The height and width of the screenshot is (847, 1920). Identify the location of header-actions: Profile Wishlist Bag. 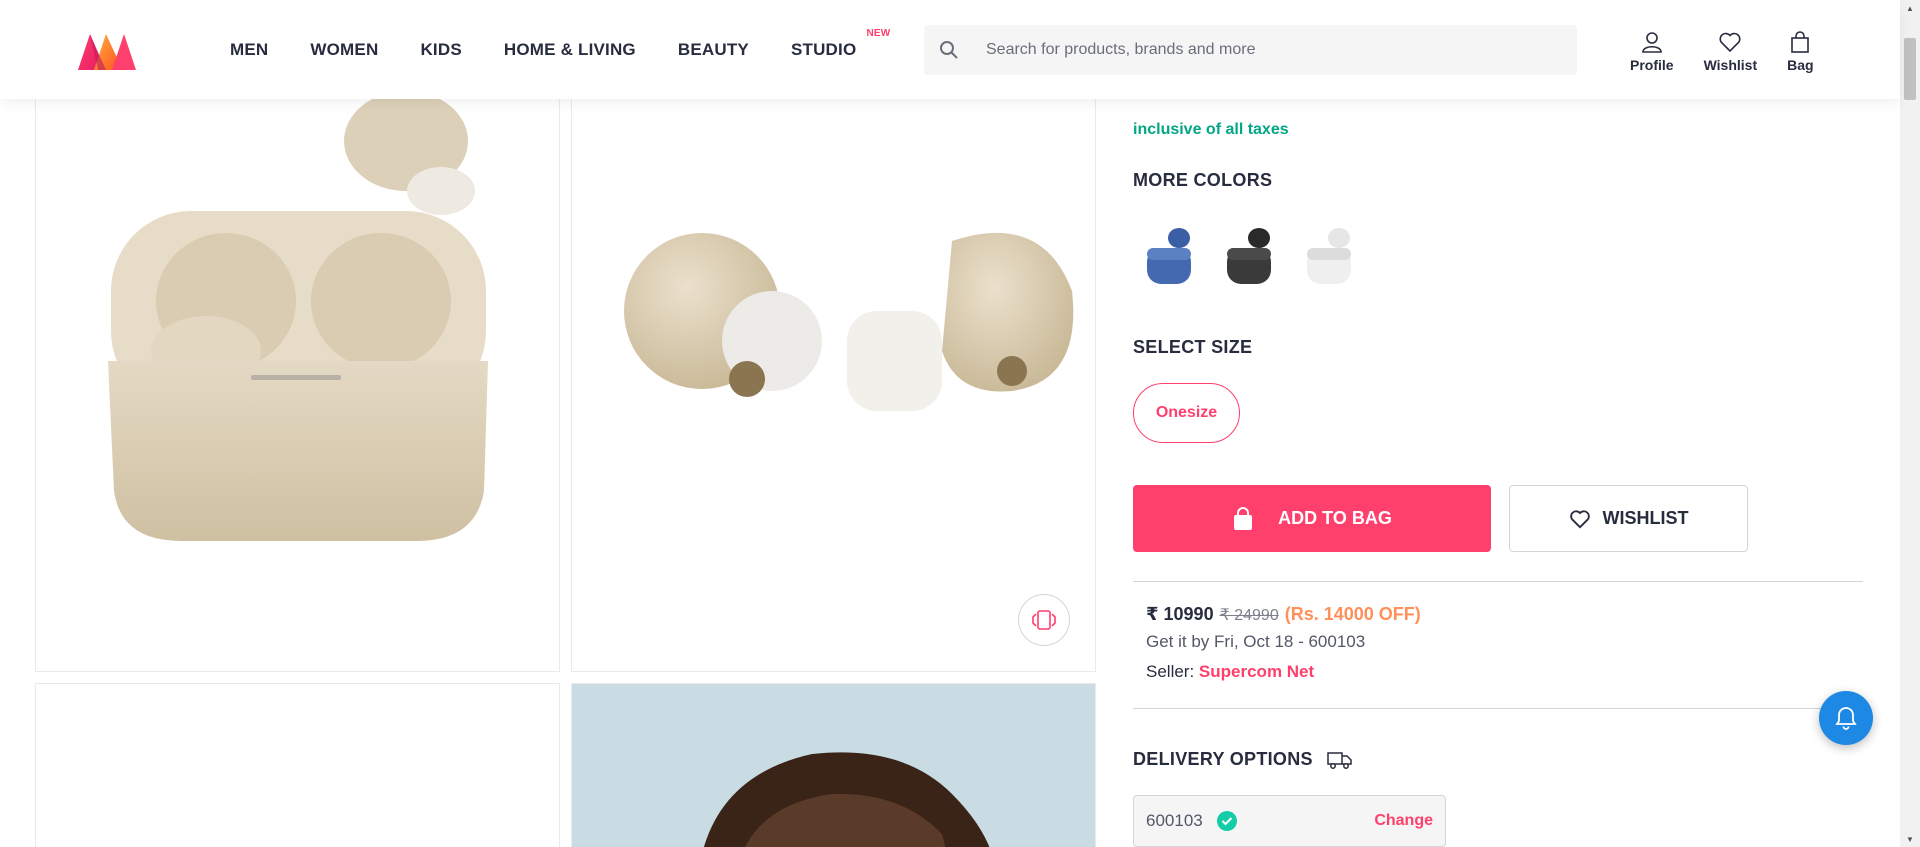
(1737, 51).